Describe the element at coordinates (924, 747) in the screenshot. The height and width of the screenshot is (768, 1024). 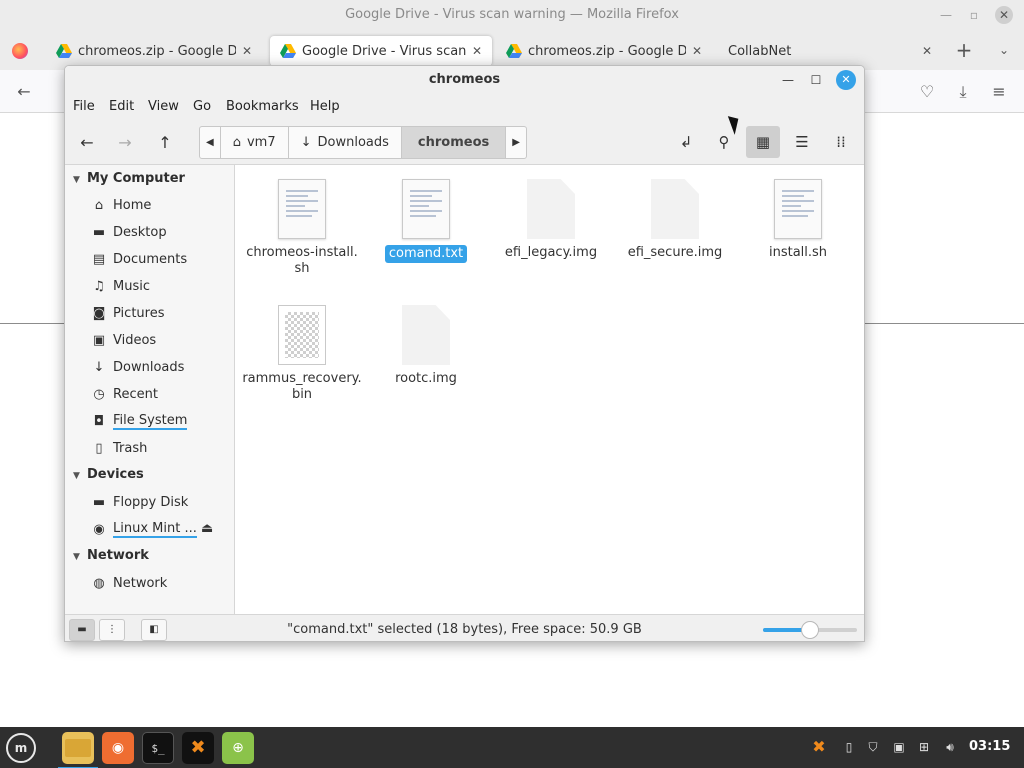
I see `network-tray-icon: ⊞` at that location.